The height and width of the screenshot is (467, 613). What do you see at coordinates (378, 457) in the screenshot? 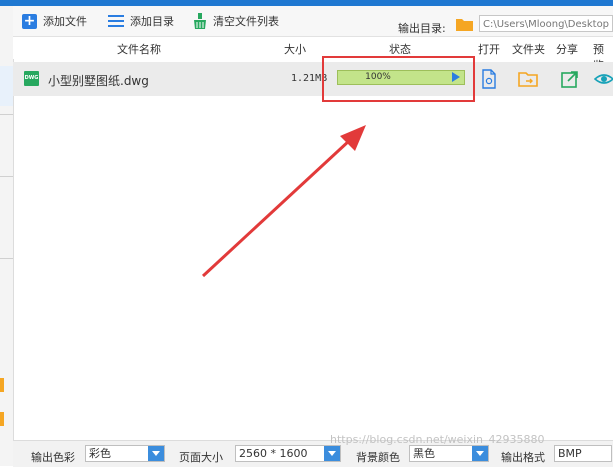
I see `background-color-label: 背景颜色` at bounding box center [378, 457].